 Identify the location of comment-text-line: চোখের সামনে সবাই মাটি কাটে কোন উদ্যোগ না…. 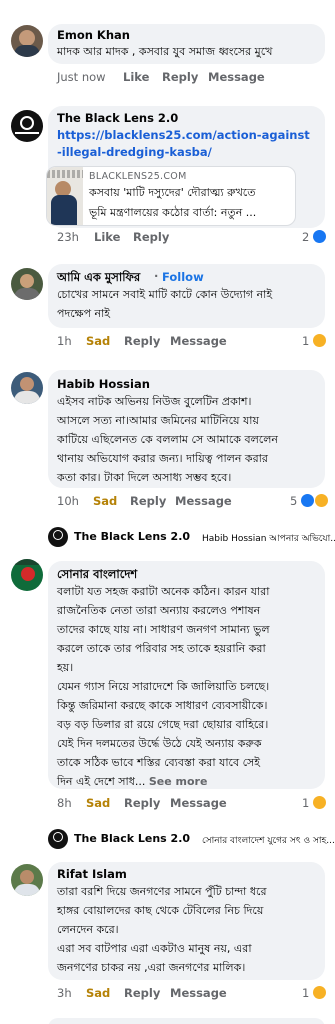
(165, 294).